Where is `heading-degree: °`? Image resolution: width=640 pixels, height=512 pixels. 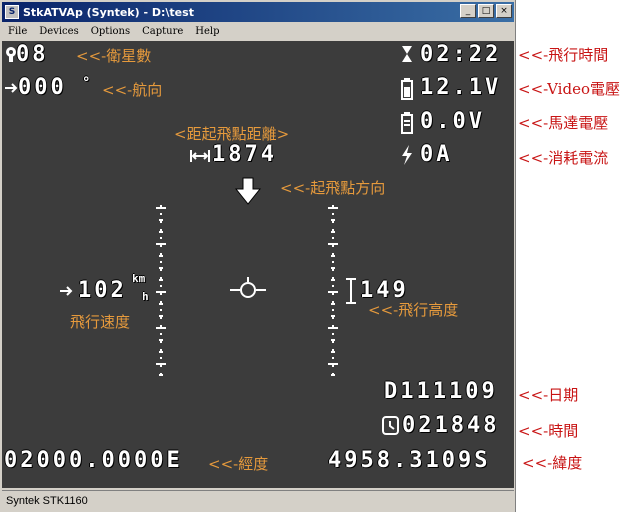 heading-degree: ° is located at coordinates (86, 83).